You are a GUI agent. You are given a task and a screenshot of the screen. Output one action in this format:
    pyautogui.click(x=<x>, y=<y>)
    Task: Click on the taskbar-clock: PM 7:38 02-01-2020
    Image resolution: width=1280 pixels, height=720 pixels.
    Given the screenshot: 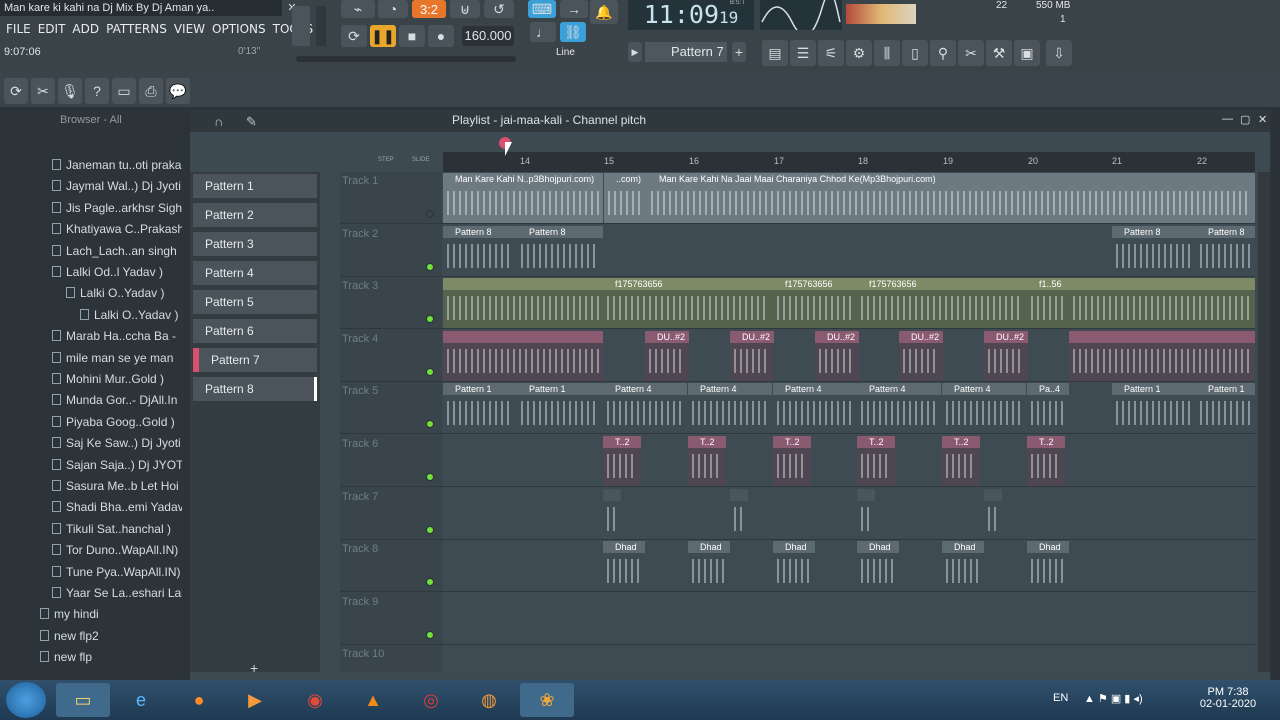 What is the action you would take?
    pyautogui.click(x=1228, y=698)
    